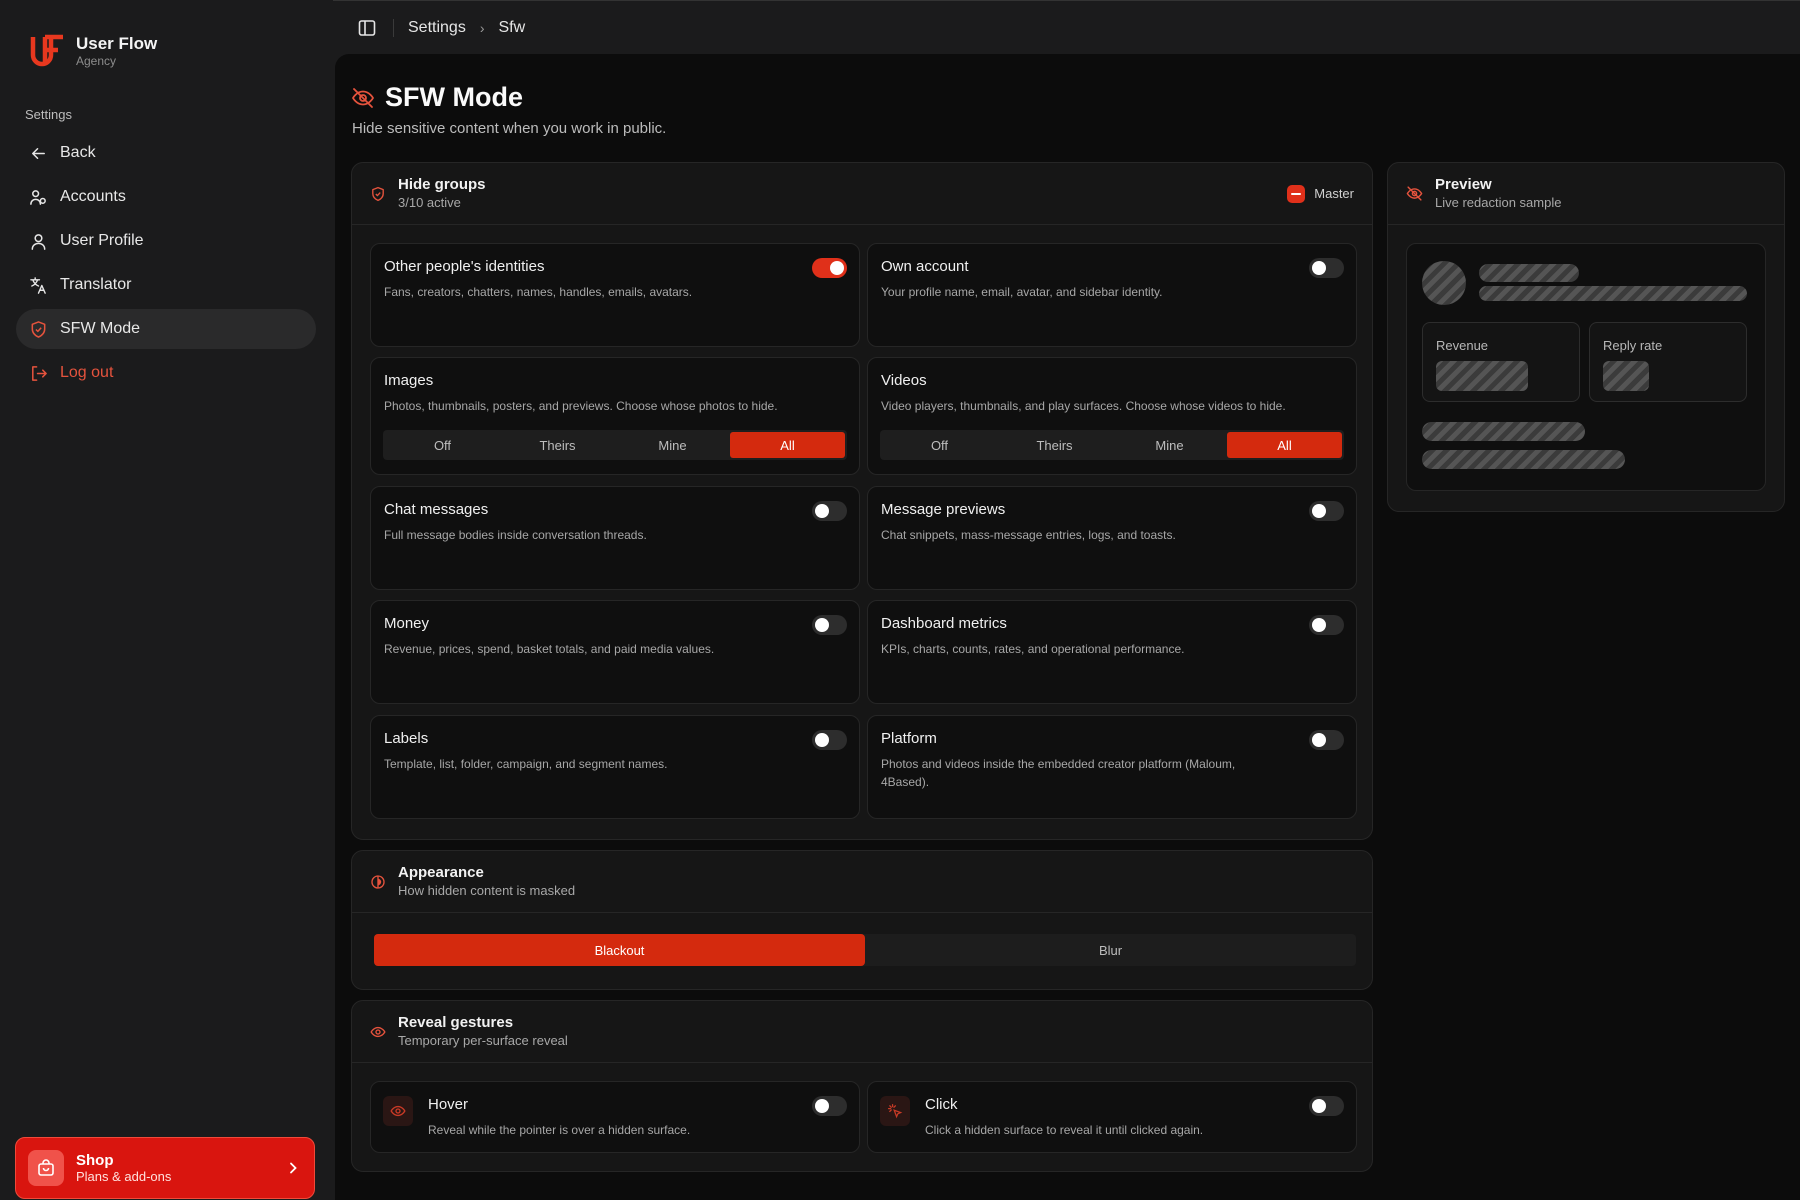  I want to click on master-checkbox: Master, so click(1320, 193).